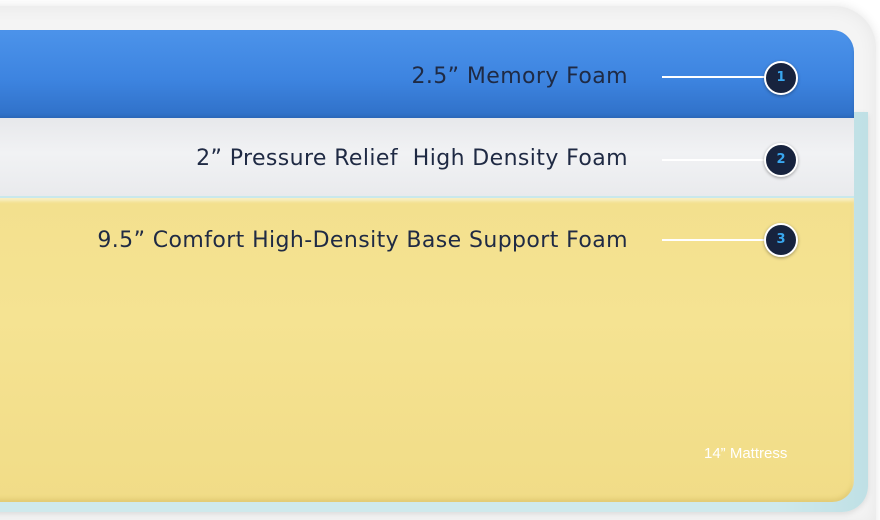 Image resolution: width=880 pixels, height=520 pixels. Describe the element at coordinates (781, 78) in the screenshot. I see `layer-1-number-badge: 1` at that location.